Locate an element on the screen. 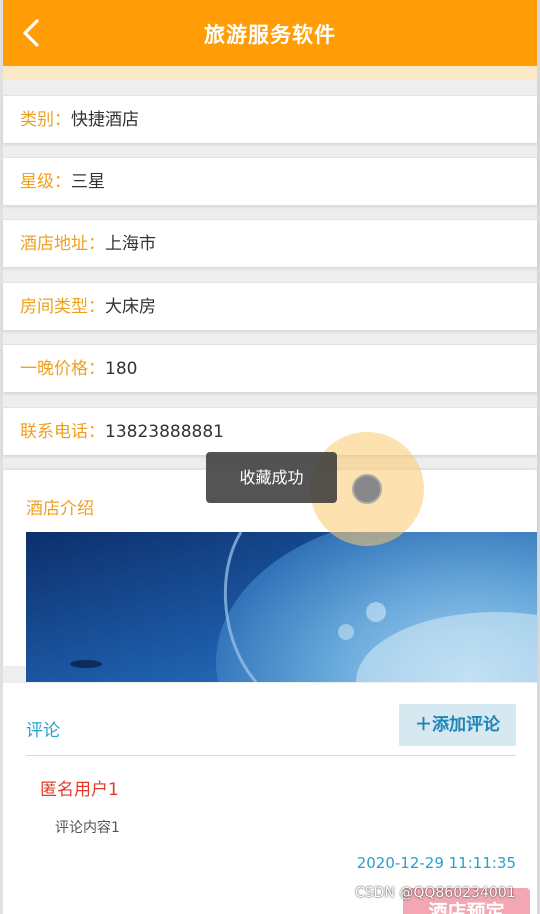  divider is located at coordinates (271, 755).